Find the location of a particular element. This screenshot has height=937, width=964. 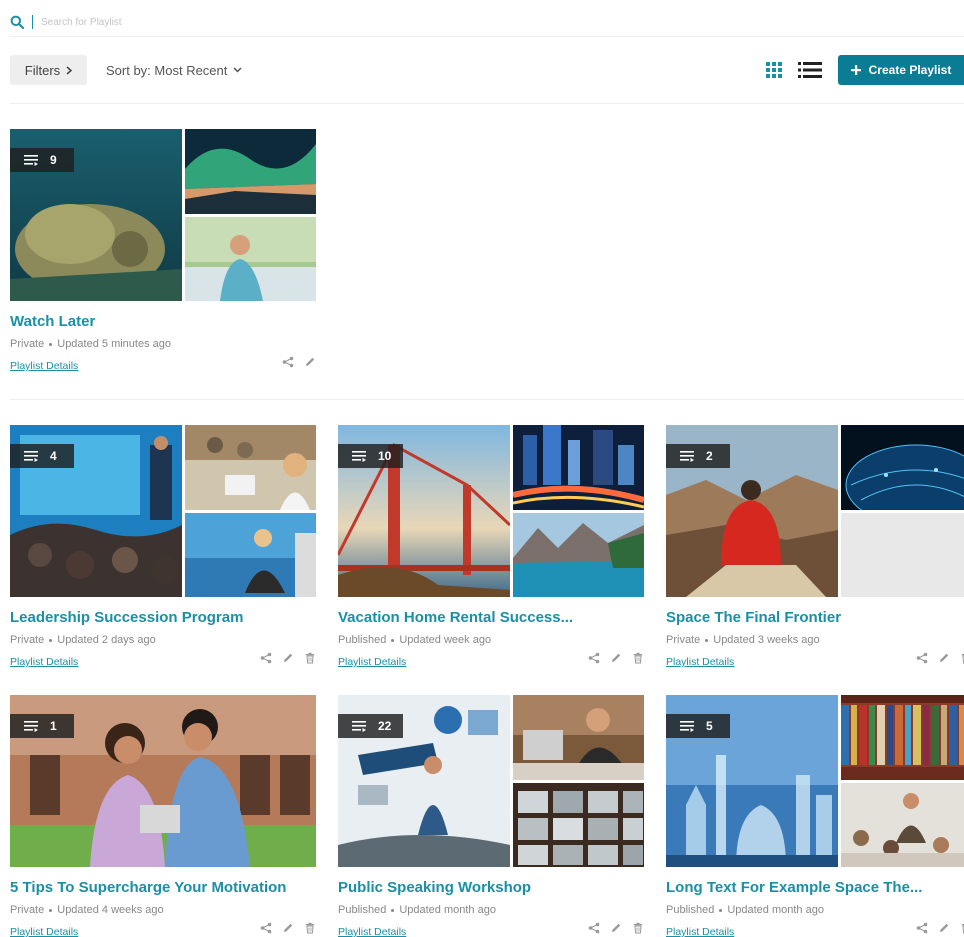

playlist-thumbnails: 4 is located at coordinates (163, 511).